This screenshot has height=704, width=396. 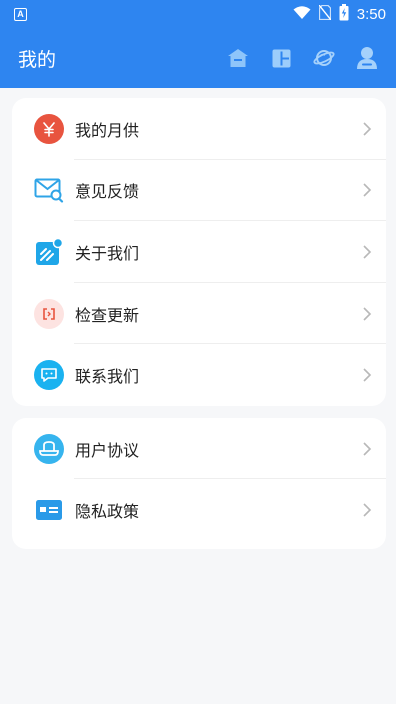 What do you see at coordinates (107, 192) in the screenshot?
I see `menu-item-label: 意见反馈` at bounding box center [107, 192].